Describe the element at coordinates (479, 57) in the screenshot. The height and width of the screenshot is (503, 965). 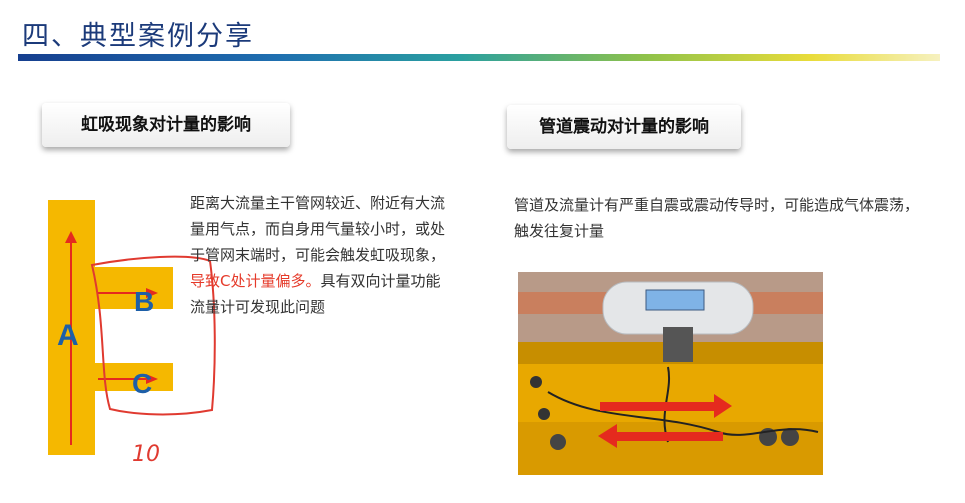
I see `title-gradient-bar` at that location.